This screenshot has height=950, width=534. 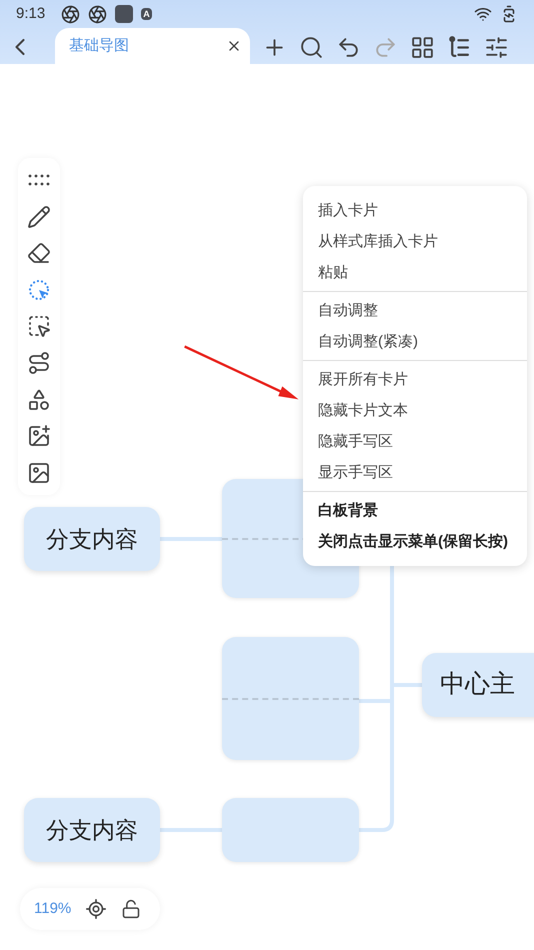 I want to click on selection-icon, so click(x=39, y=326).